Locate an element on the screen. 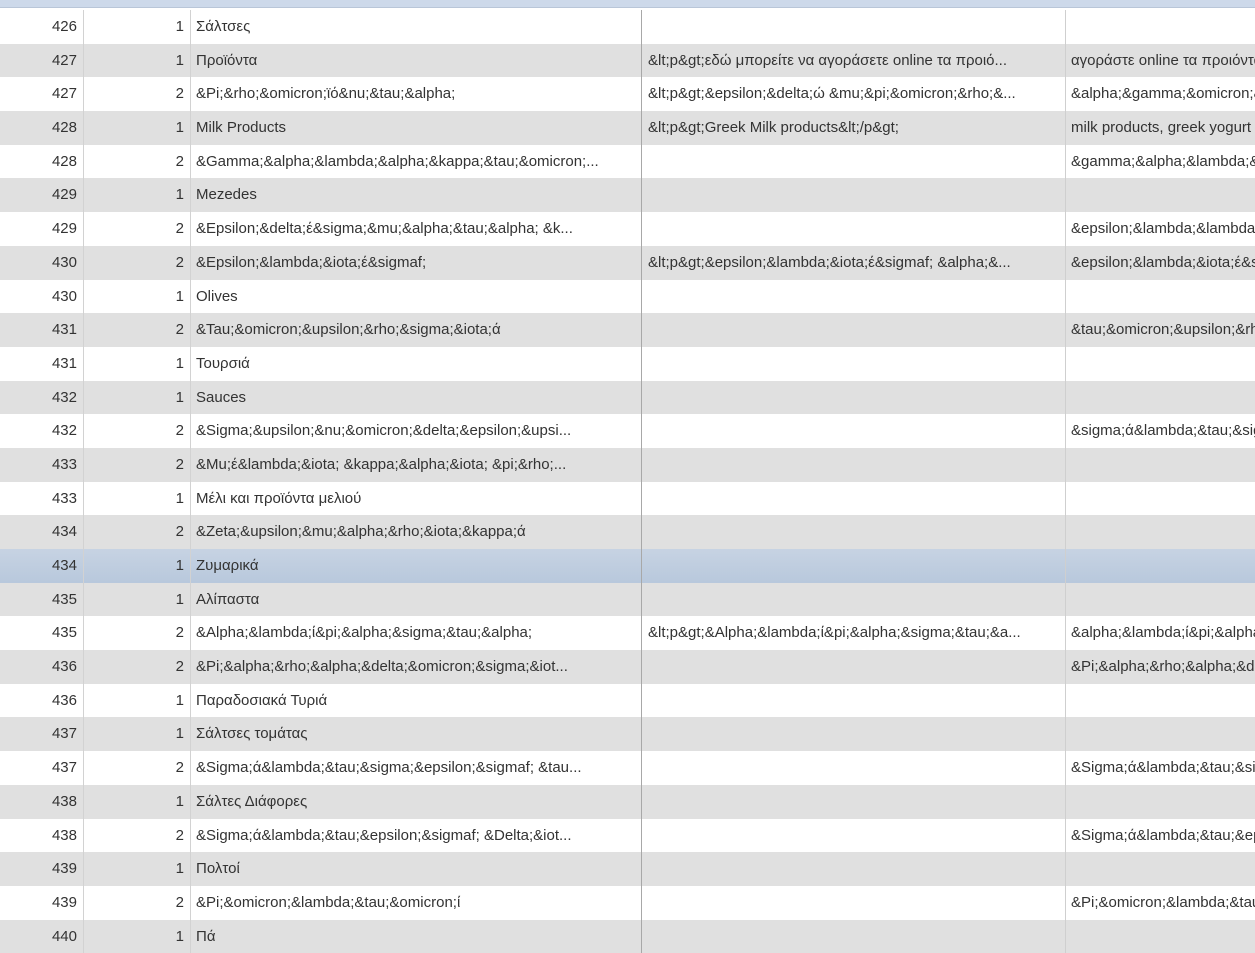 The height and width of the screenshot is (953, 1255). cell-id: 439 is located at coordinates (42, 902).